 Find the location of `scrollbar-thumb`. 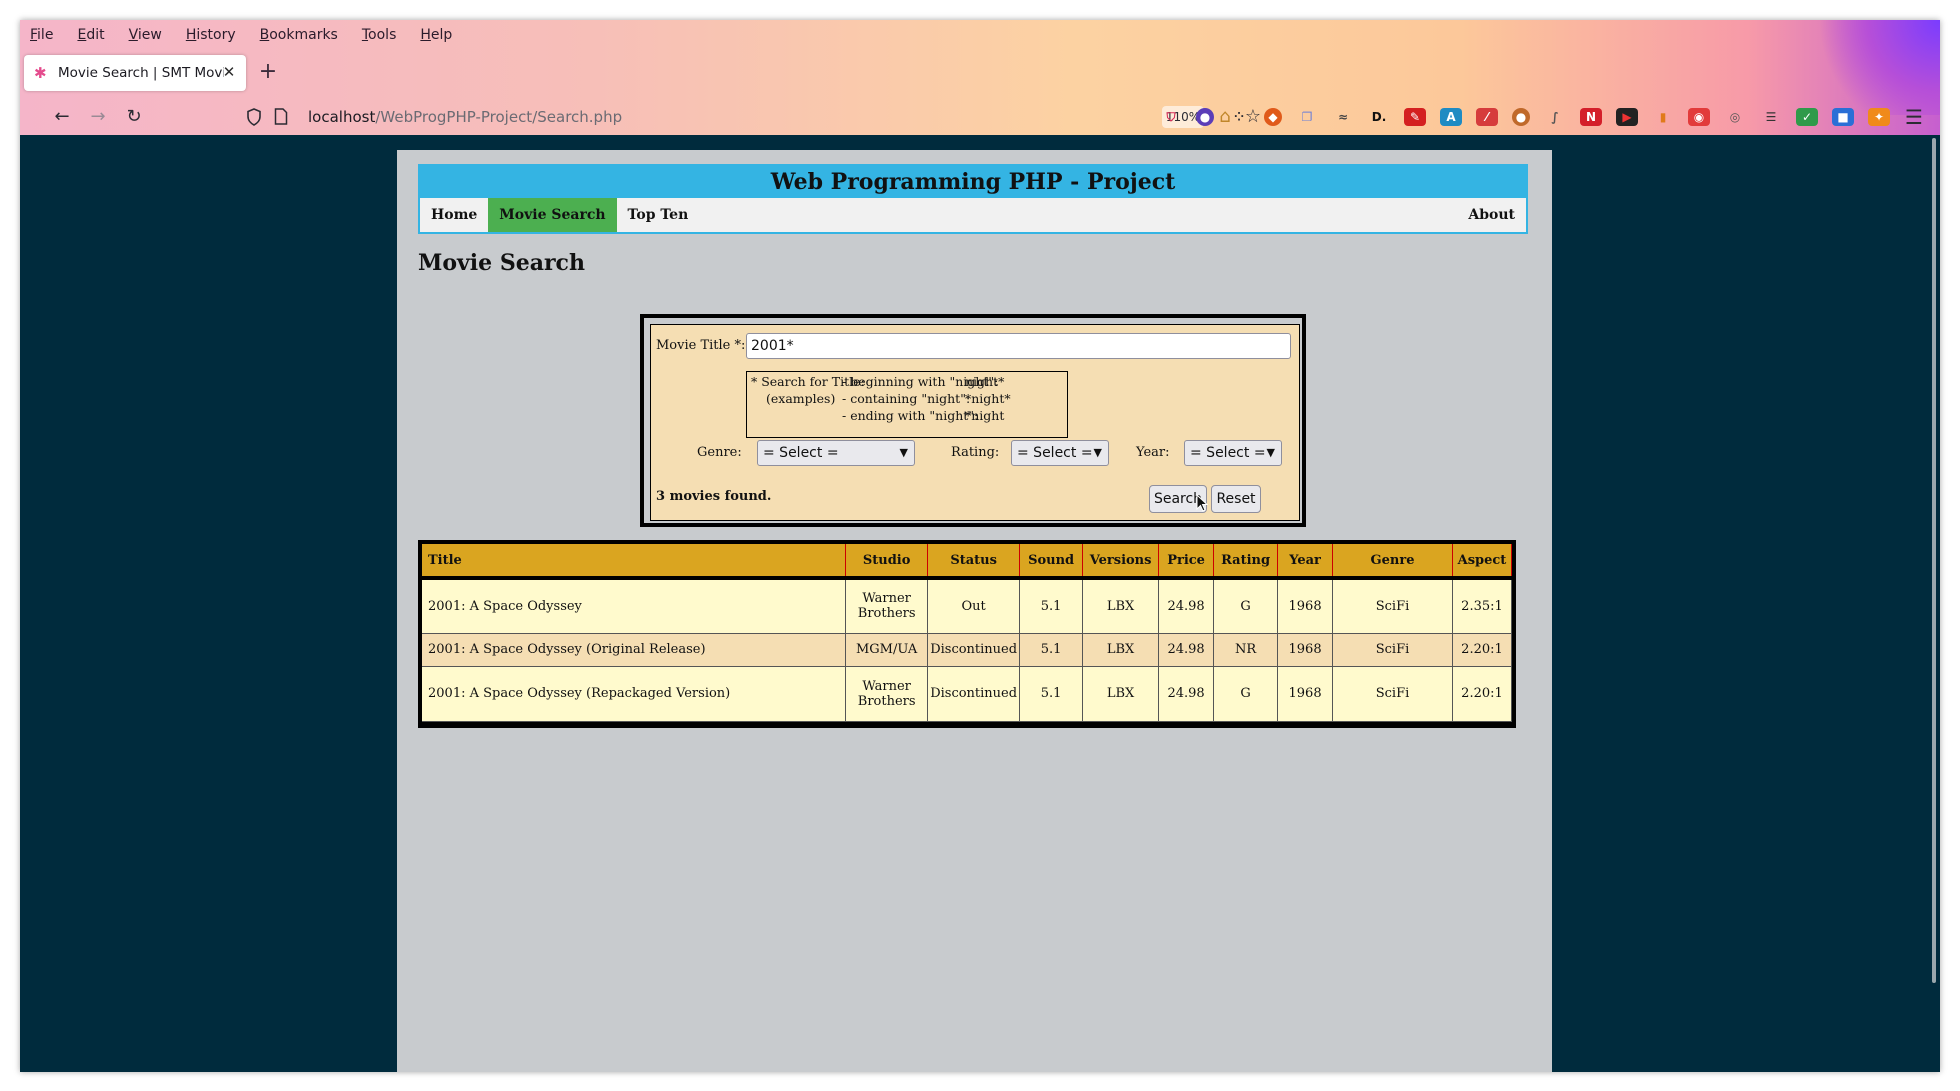

scrollbar-thumb is located at coordinates (1934, 560).